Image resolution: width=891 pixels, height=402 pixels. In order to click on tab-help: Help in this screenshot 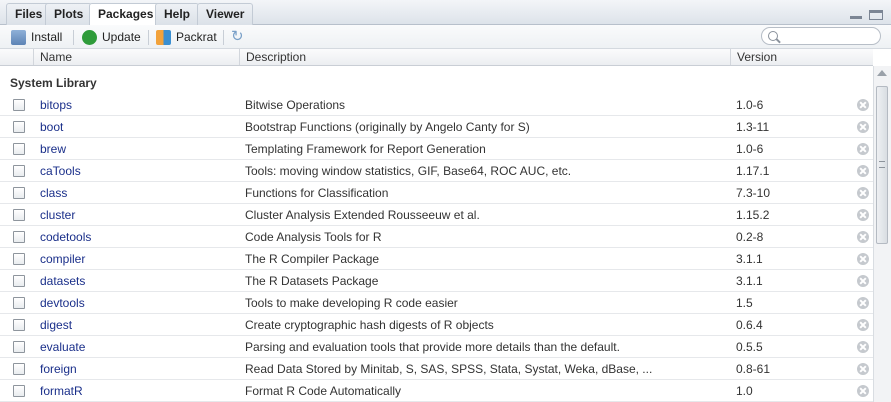, I will do `click(177, 14)`.